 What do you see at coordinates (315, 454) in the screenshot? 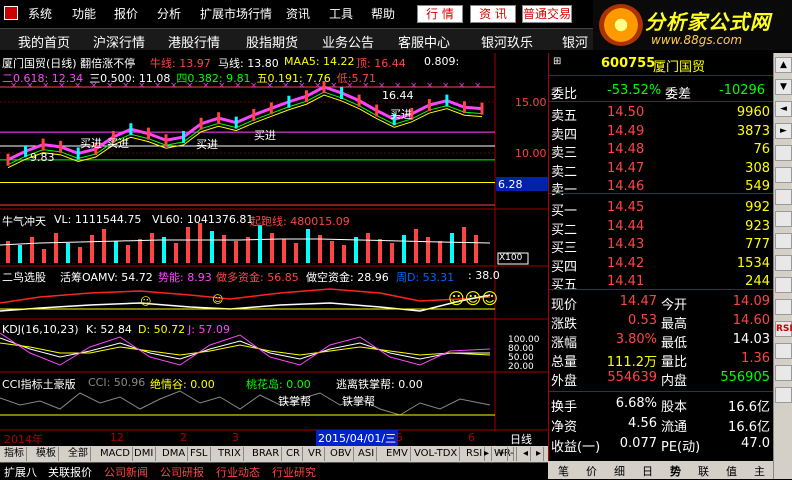
I see `indicator-tab: VR` at bounding box center [315, 454].